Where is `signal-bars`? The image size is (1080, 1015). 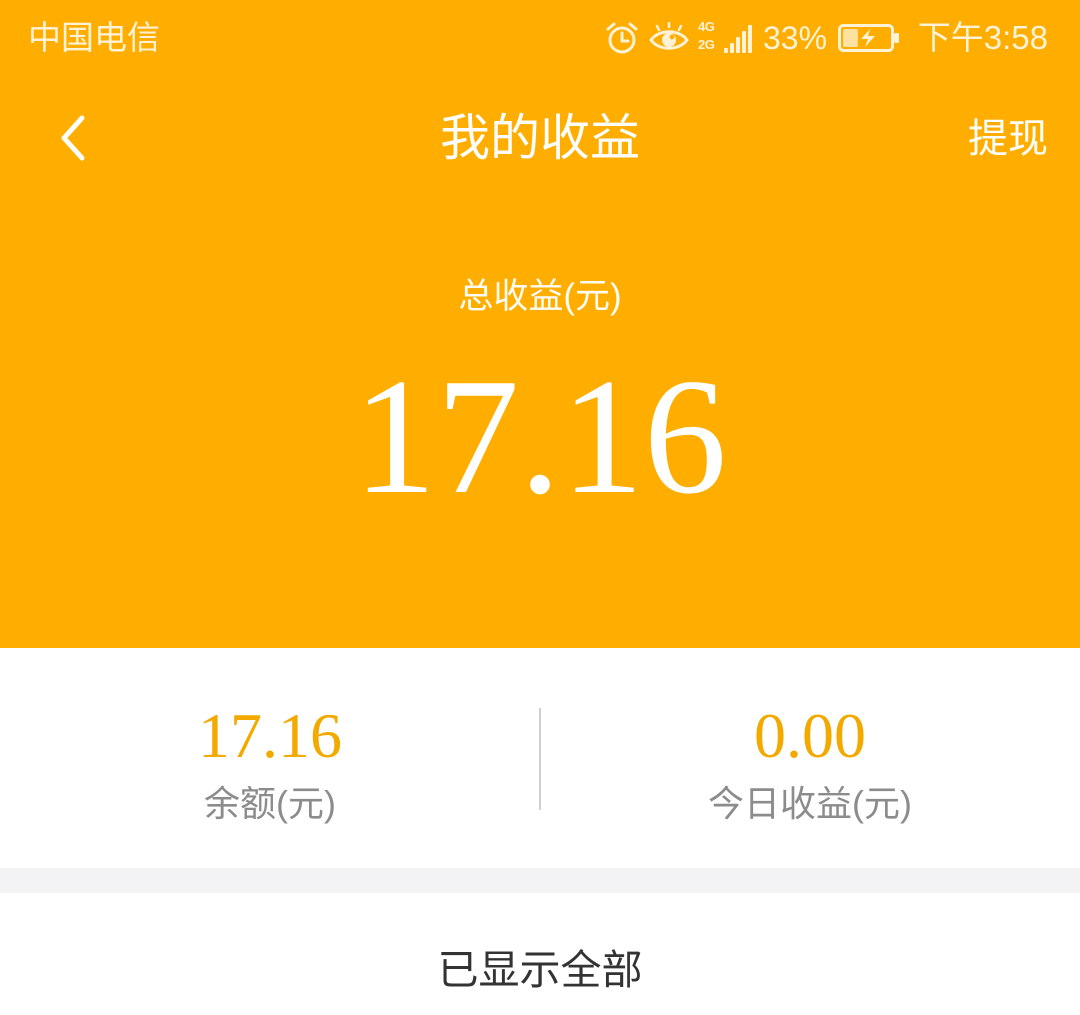
signal-bars is located at coordinates (740, 37).